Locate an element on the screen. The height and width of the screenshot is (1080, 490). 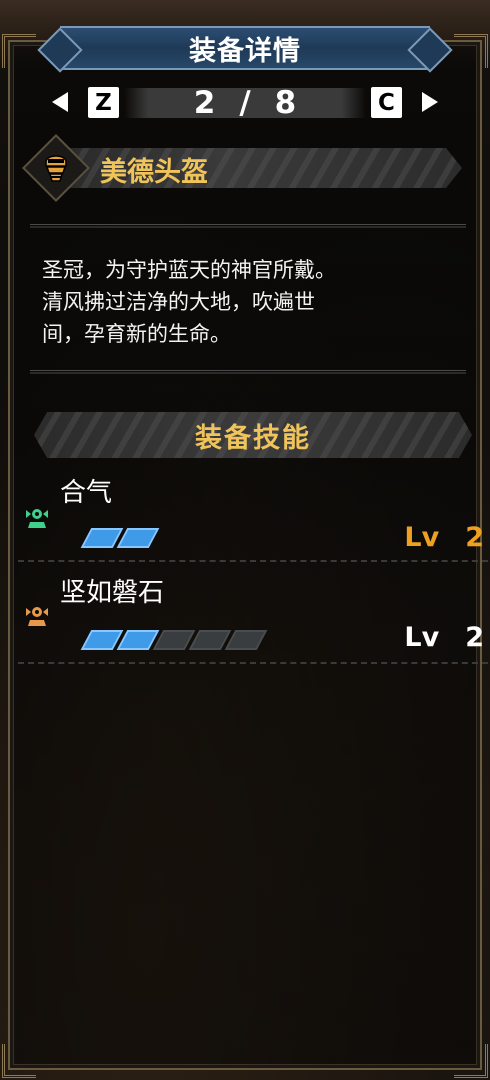
item-header: 美德头盔 is located at coordinates (246, 168).